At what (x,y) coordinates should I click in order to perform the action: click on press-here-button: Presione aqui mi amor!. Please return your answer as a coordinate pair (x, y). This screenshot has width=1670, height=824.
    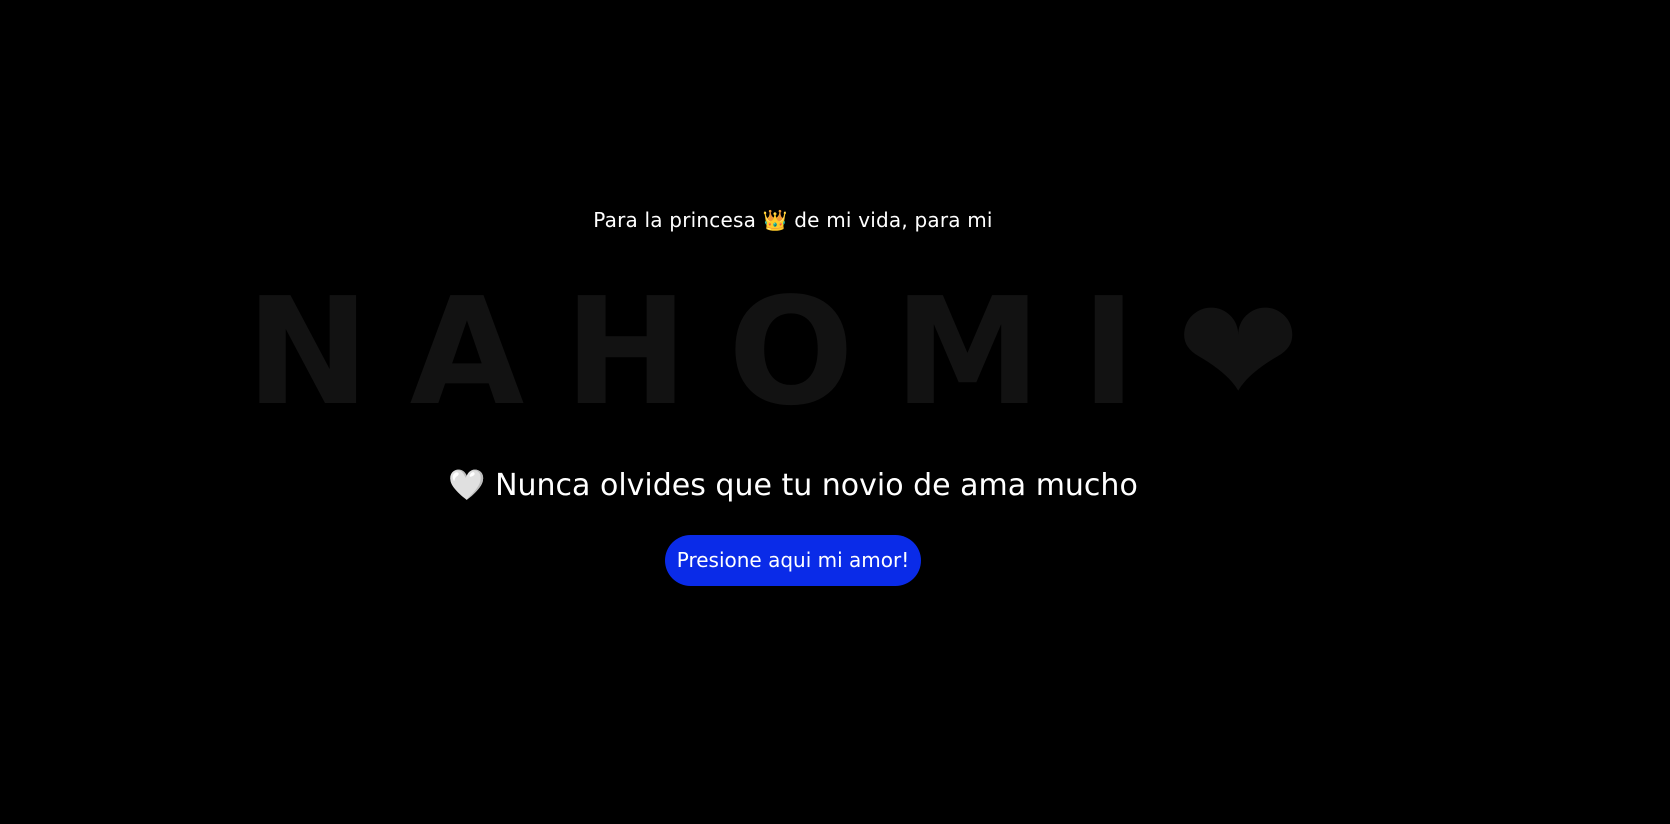
    Looking at the image, I should click on (793, 560).